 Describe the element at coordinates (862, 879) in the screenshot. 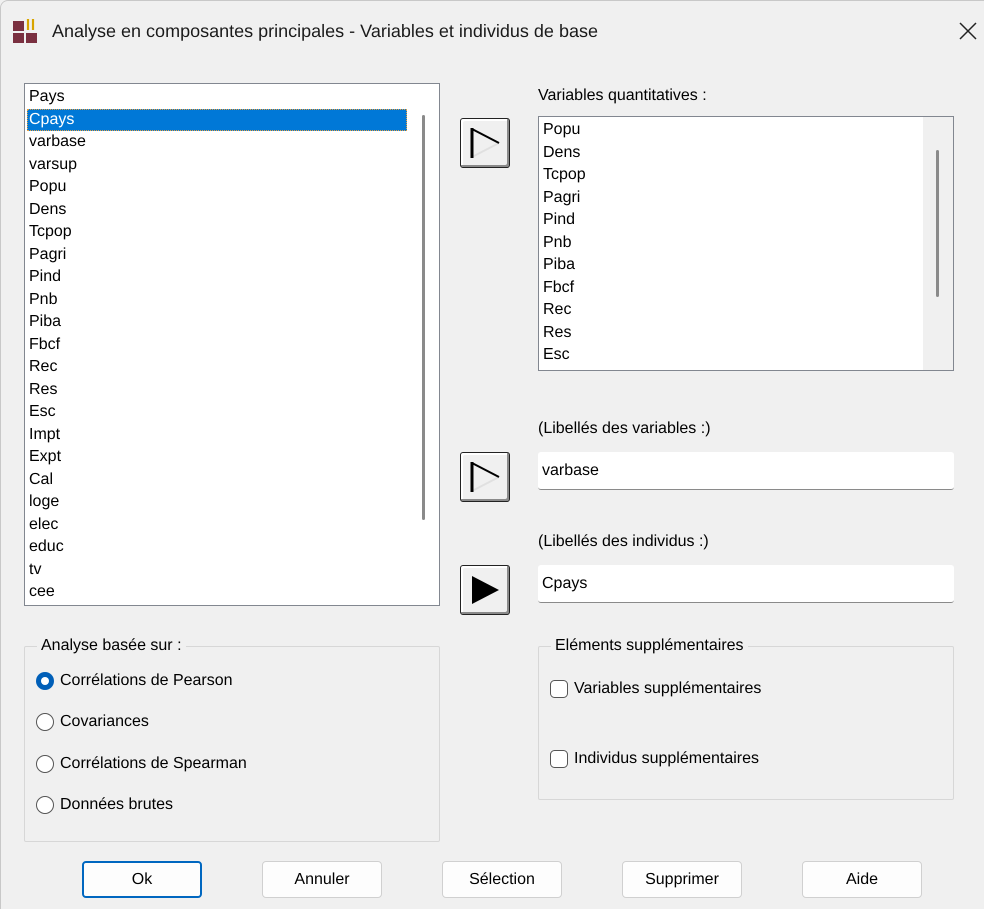

I see `dialog-button: Aide` at that location.